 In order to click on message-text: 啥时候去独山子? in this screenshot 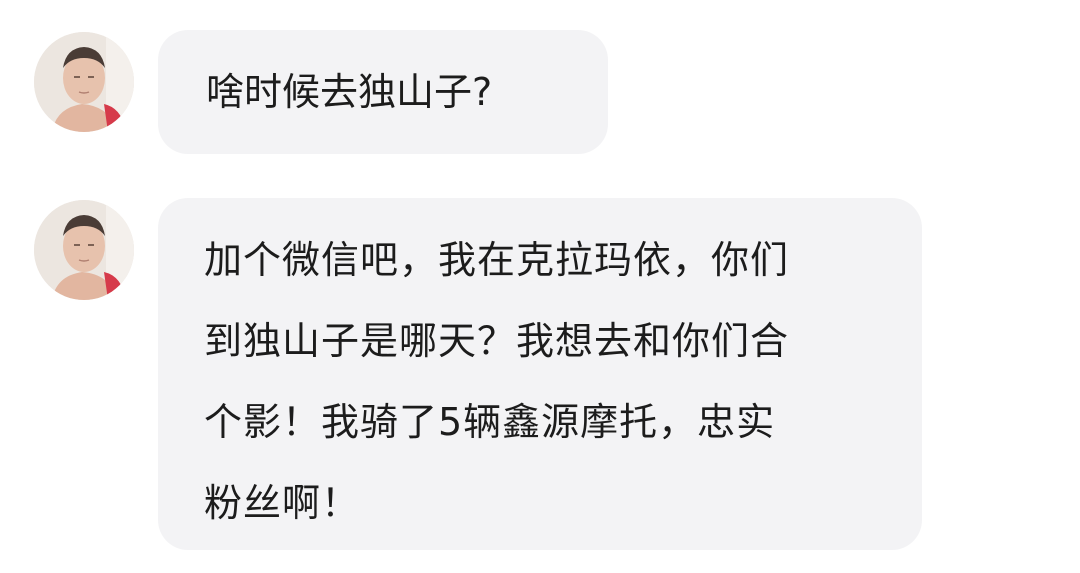, I will do `click(349, 92)`.